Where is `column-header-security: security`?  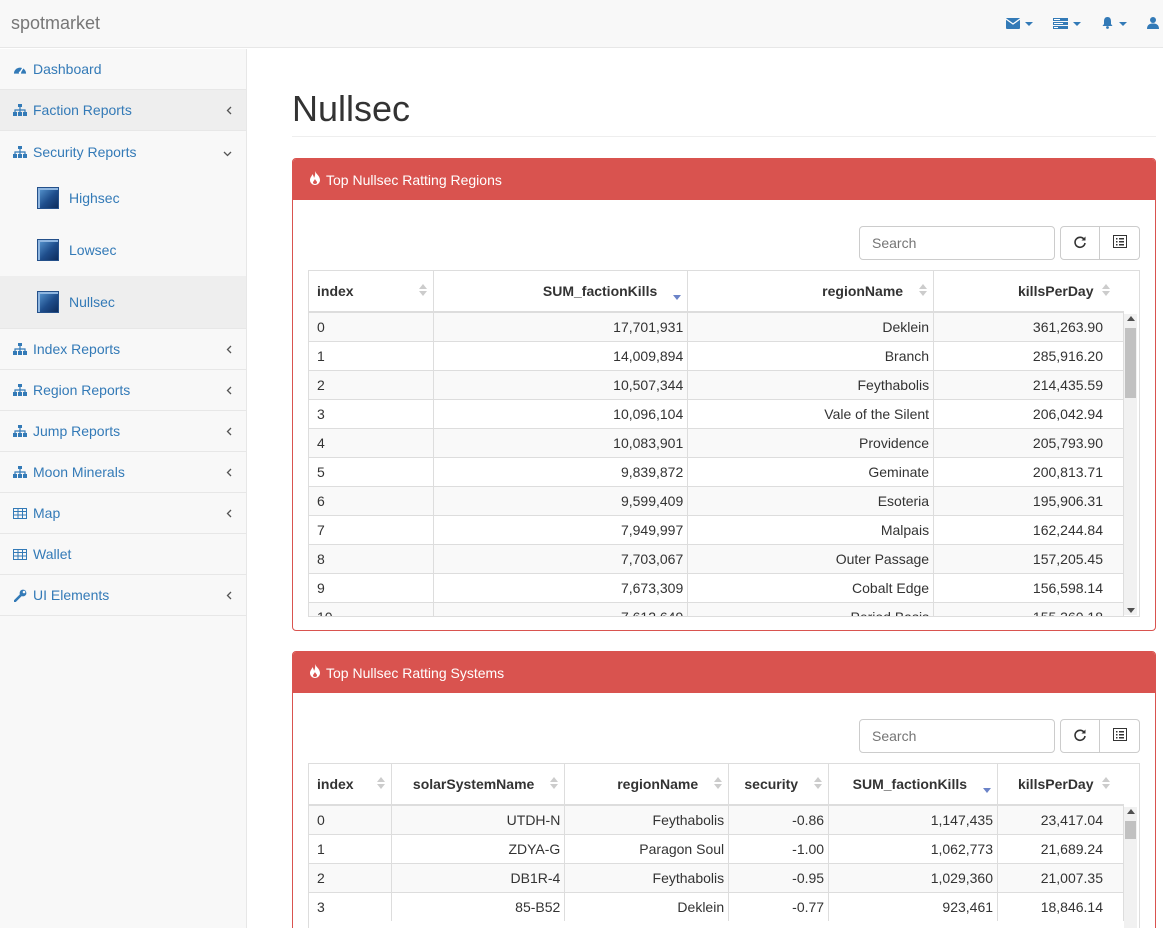
column-header-security: security is located at coordinates (779, 785).